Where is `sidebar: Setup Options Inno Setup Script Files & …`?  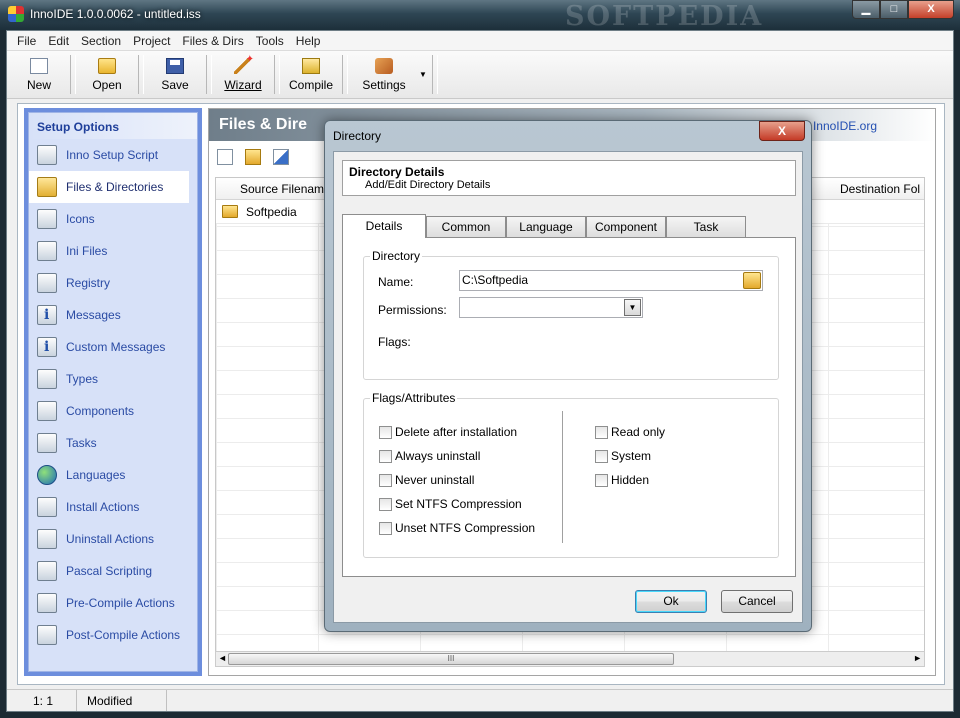 sidebar: Setup Options Inno Setup Script Files & … is located at coordinates (113, 392).